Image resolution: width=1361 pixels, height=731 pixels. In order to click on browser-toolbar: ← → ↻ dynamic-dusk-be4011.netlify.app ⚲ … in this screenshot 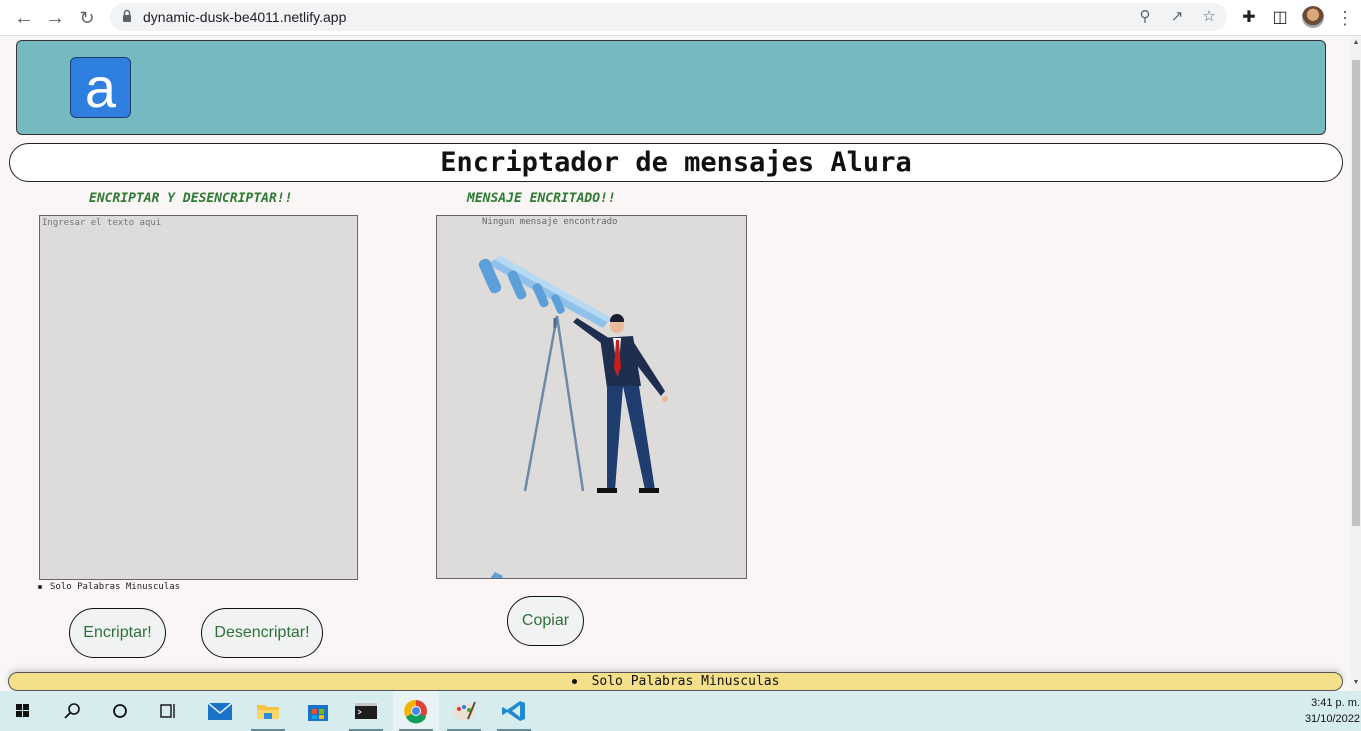, I will do `click(680, 18)`.